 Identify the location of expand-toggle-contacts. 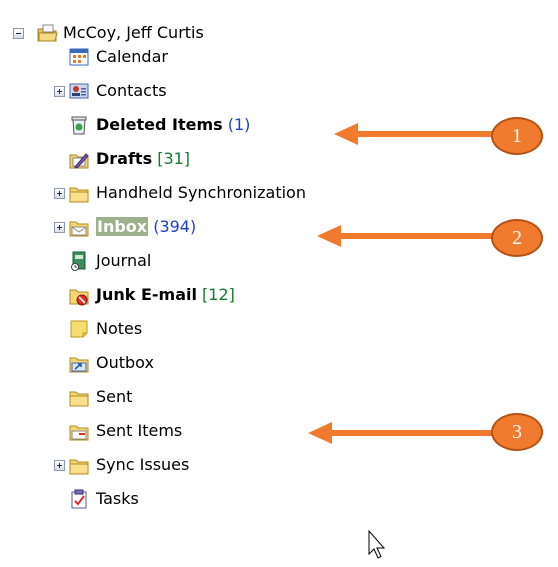
(59, 91).